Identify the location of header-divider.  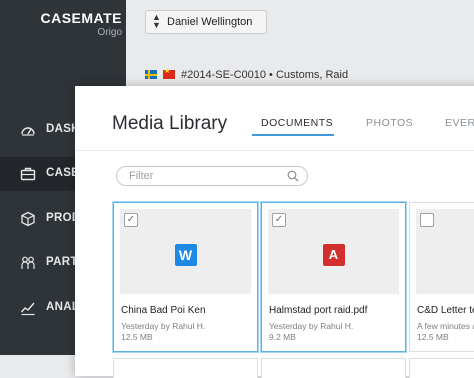
(274, 150).